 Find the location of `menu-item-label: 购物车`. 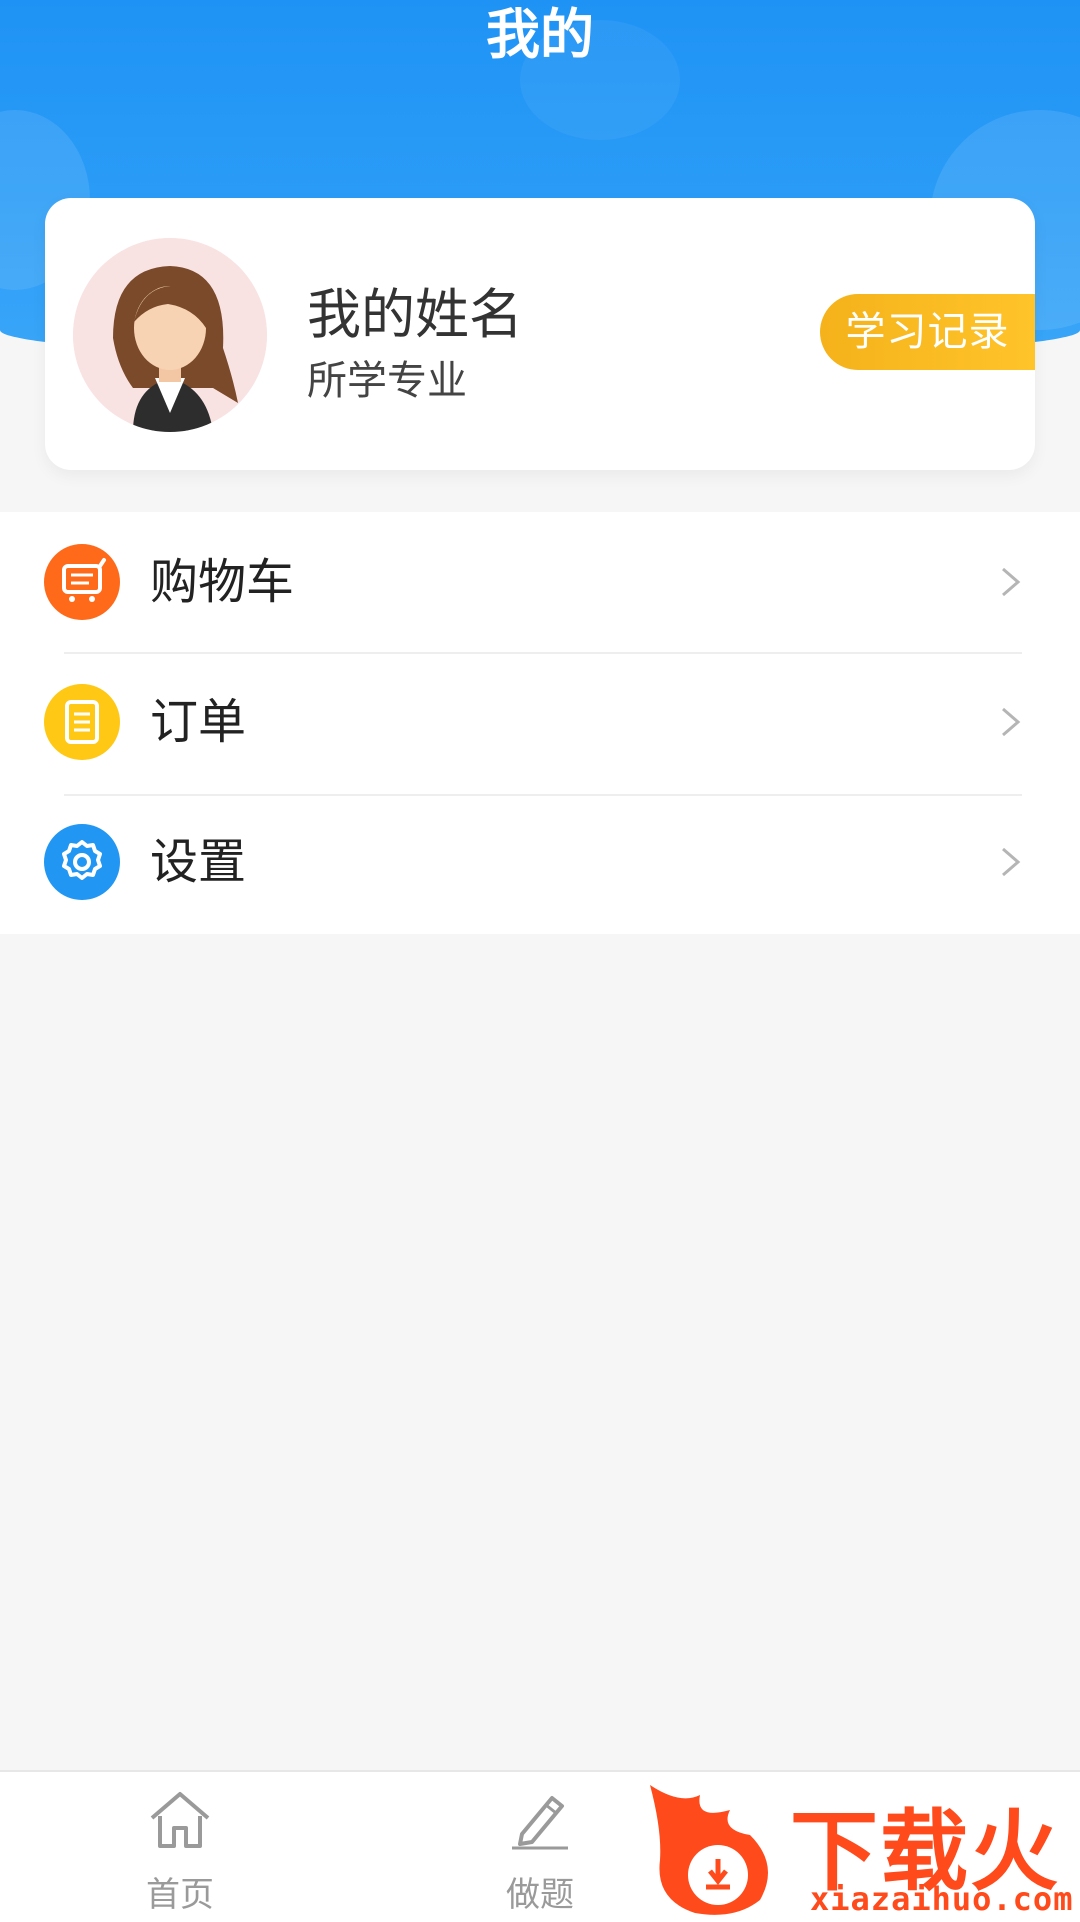

menu-item-label: 购物车 is located at coordinates (222, 582).